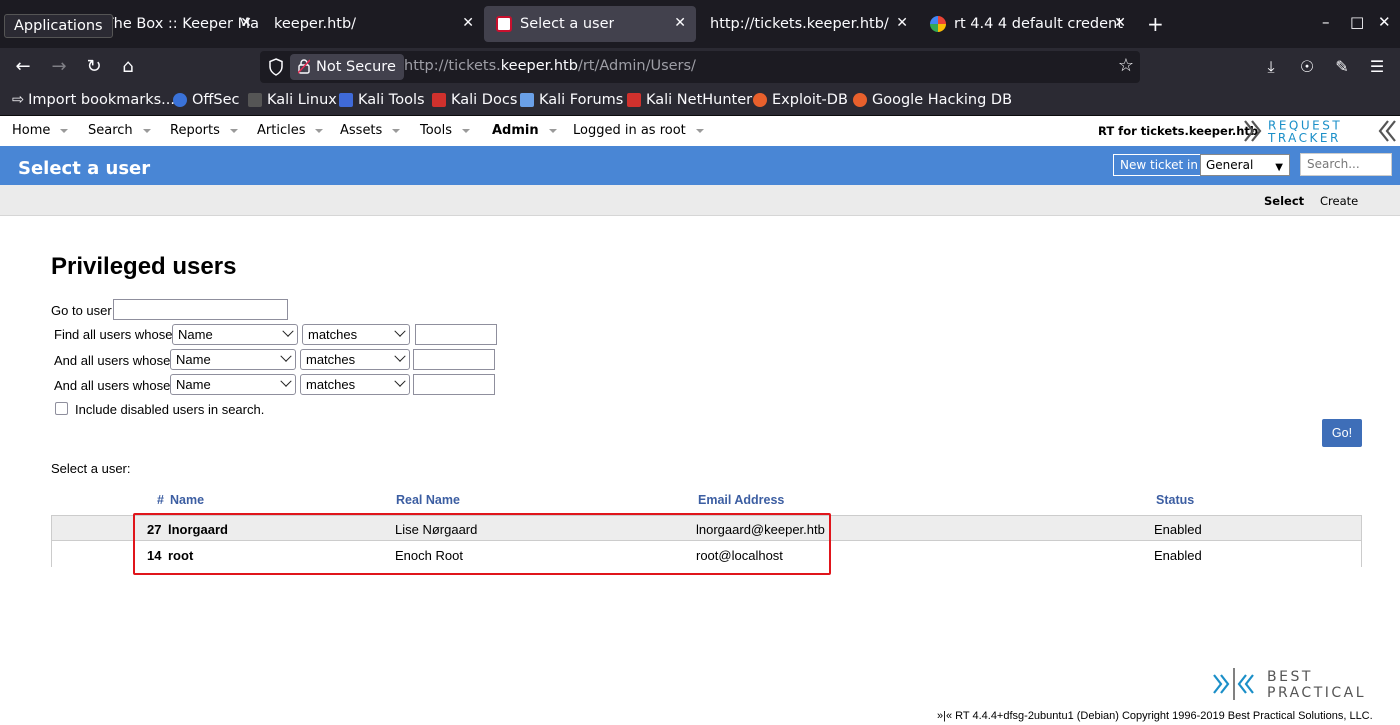 Image resolution: width=1400 pixels, height=725 pixels. What do you see at coordinates (292, 100) in the screenshot?
I see `bookmark-kali-linux: Kali Linux` at bounding box center [292, 100].